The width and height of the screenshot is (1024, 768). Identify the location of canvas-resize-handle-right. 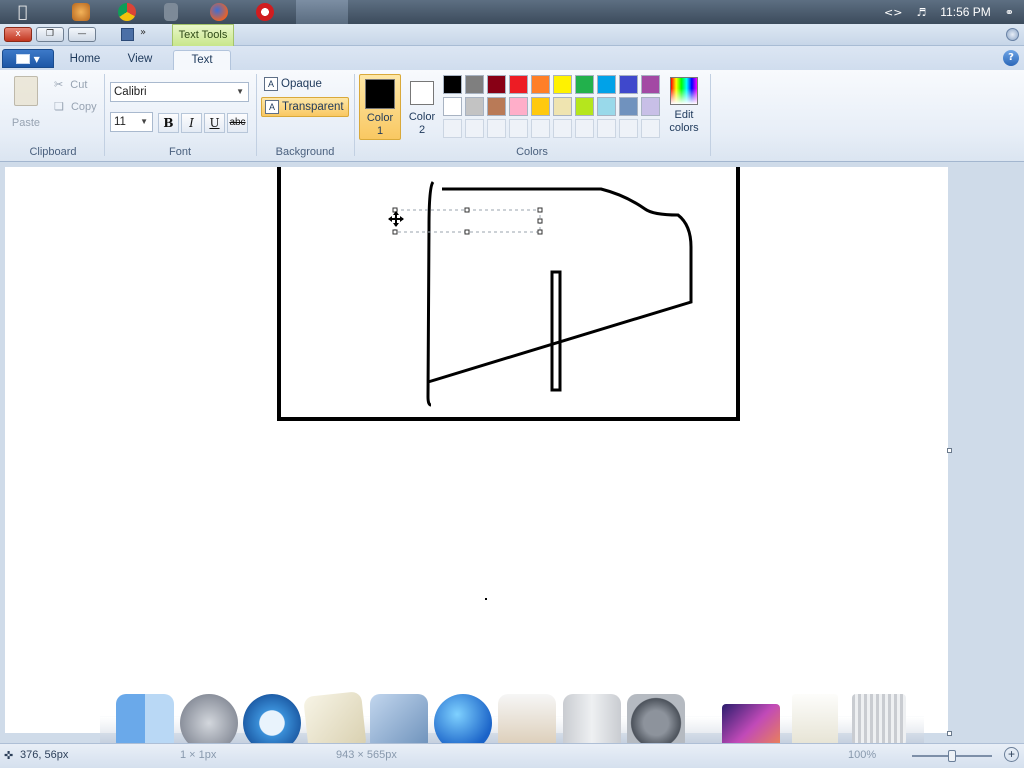
(949, 450).